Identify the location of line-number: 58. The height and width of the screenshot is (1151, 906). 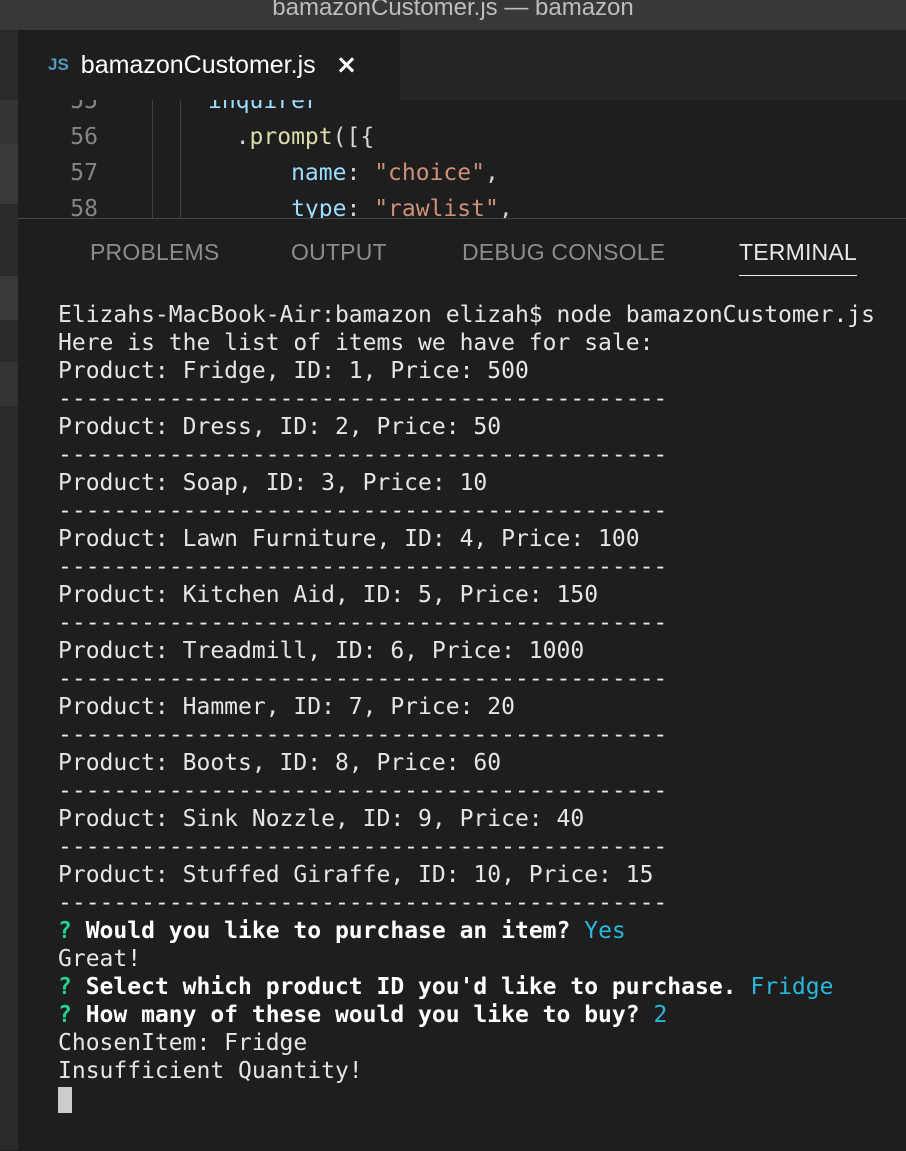
(84, 207).